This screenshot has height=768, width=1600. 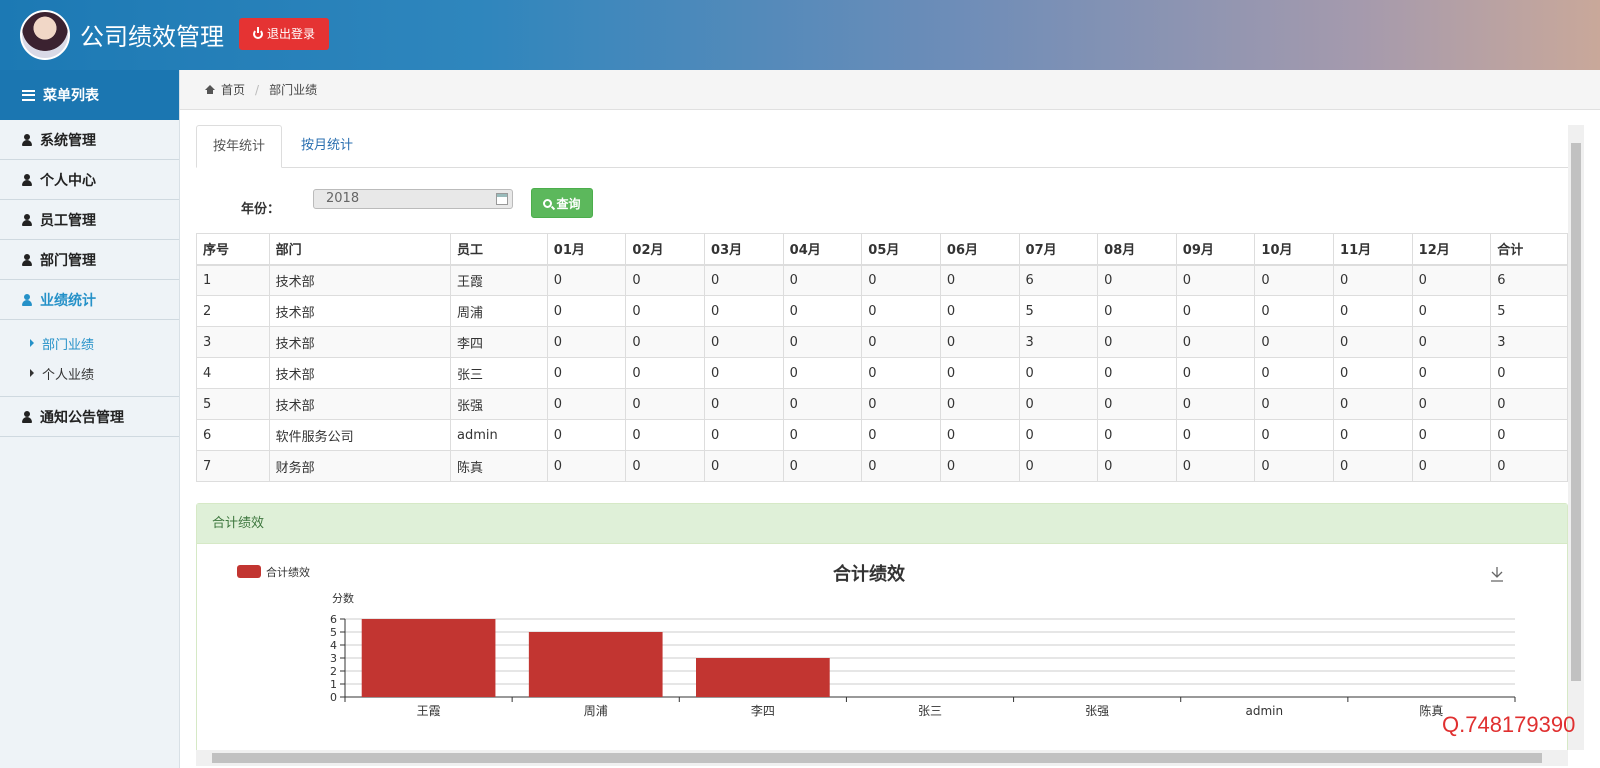 I want to click on vertical-scroll-thumb, so click(x=1576, y=412).